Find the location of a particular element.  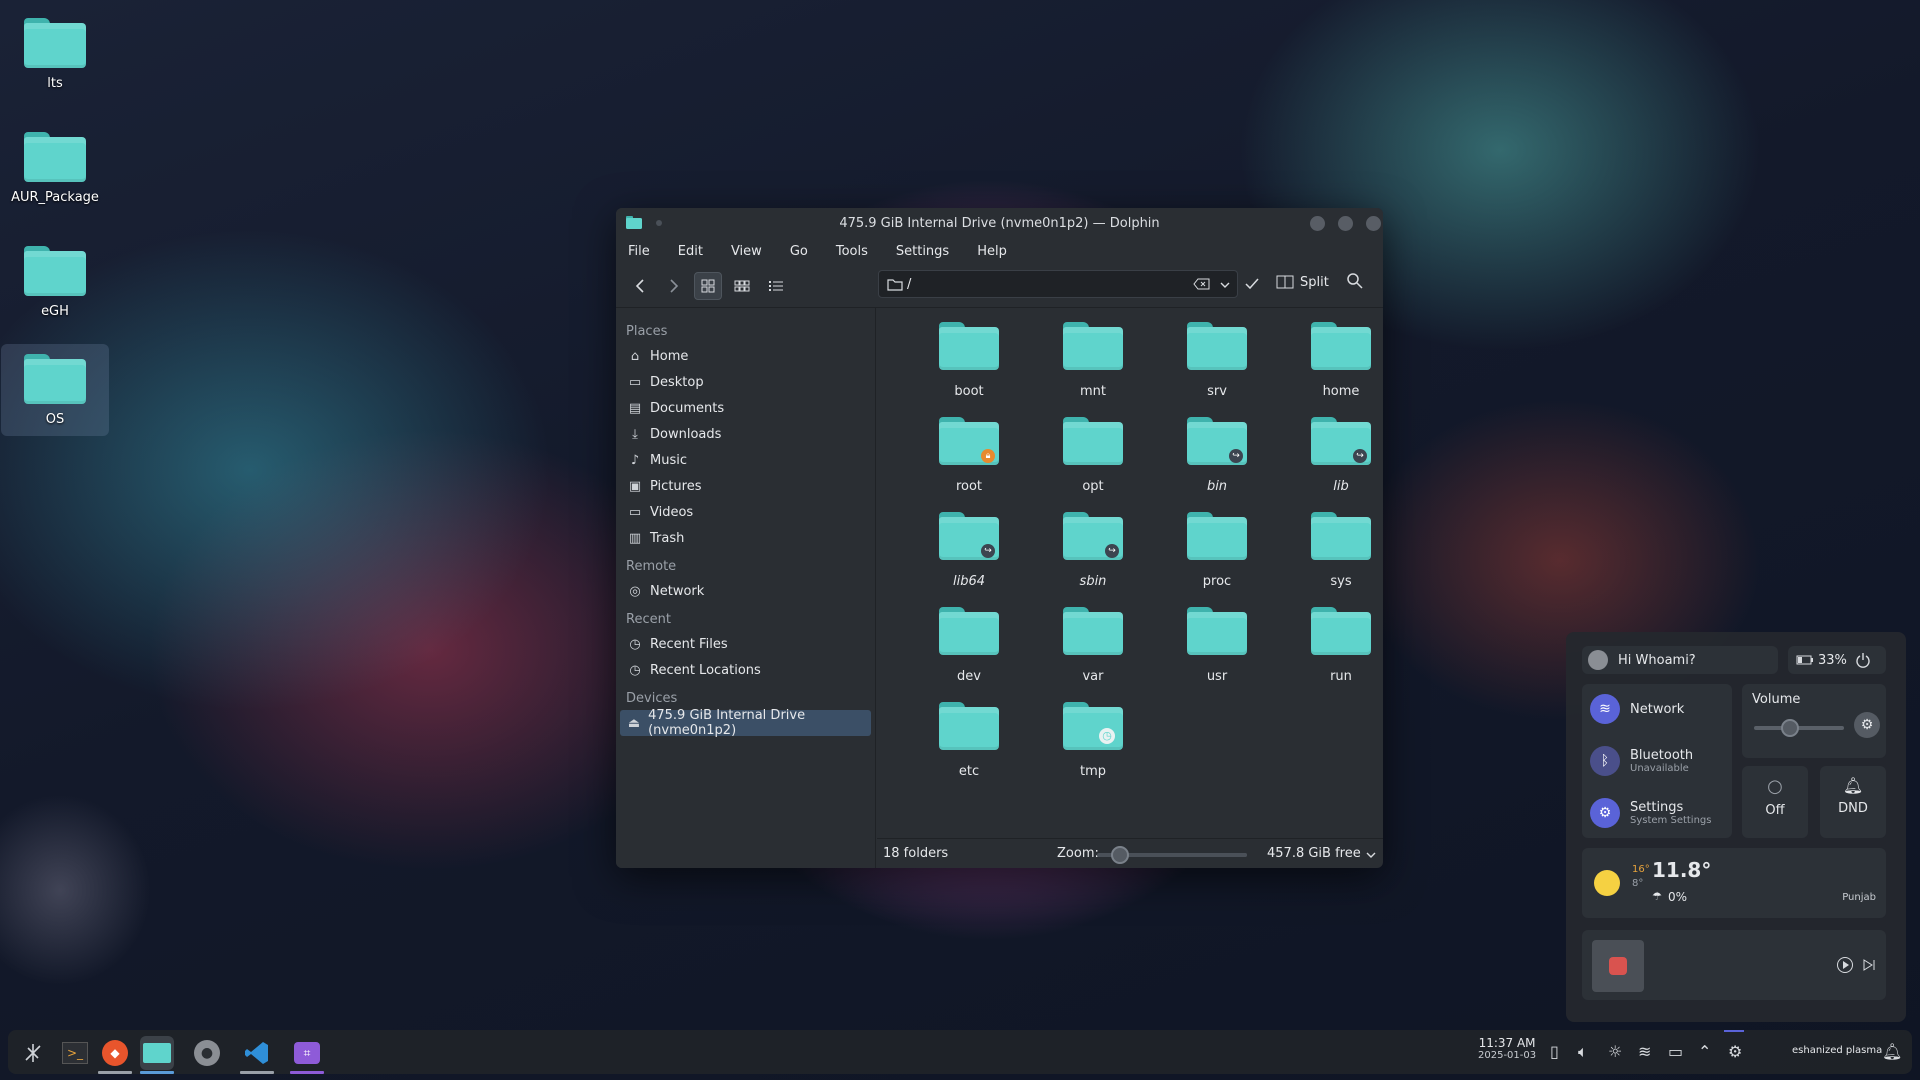

folder-item-tmp: ◷ tmp is located at coordinates (1093, 749).